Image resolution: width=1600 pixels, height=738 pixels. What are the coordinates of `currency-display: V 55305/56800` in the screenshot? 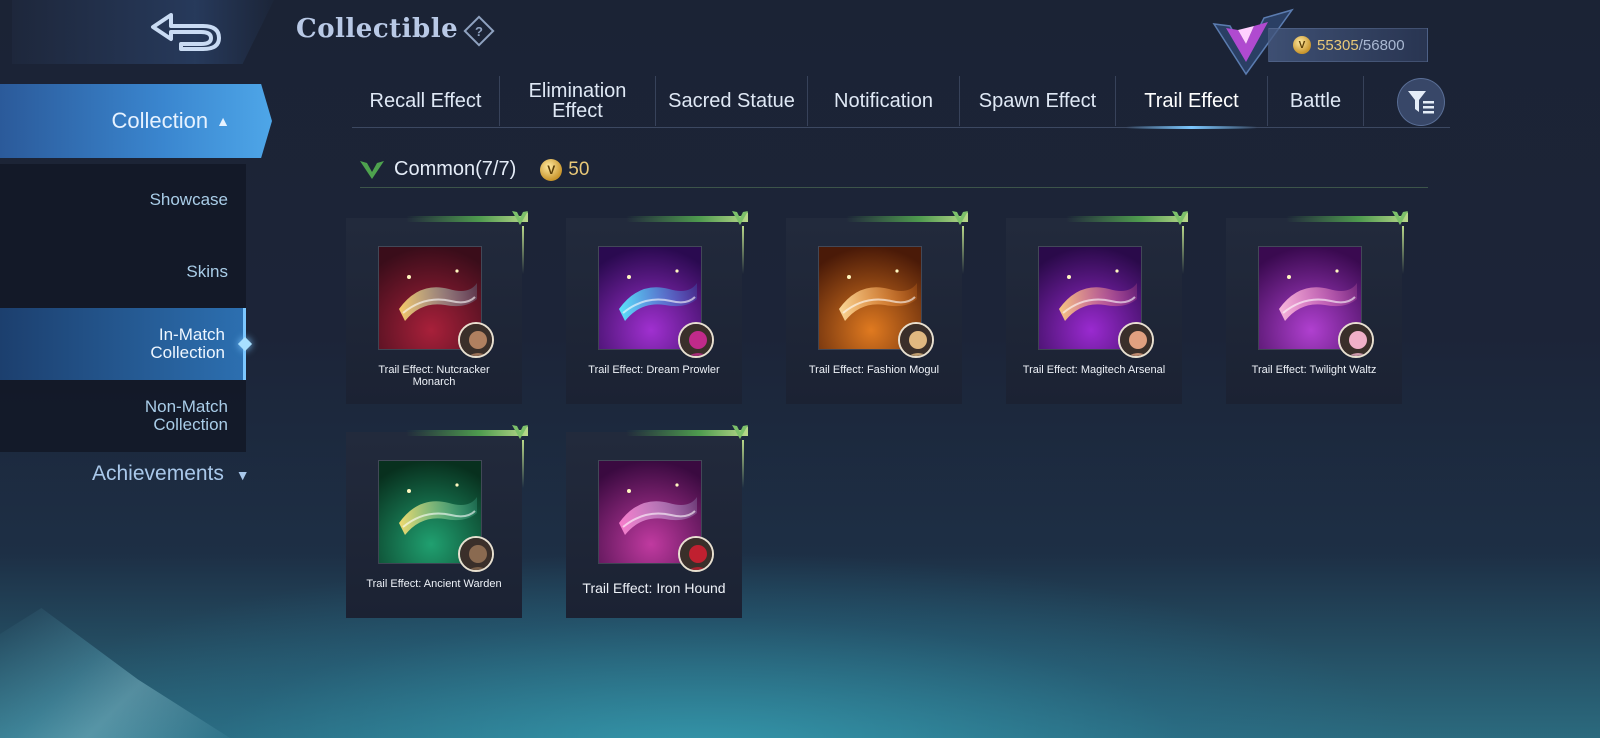 It's located at (1348, 45).